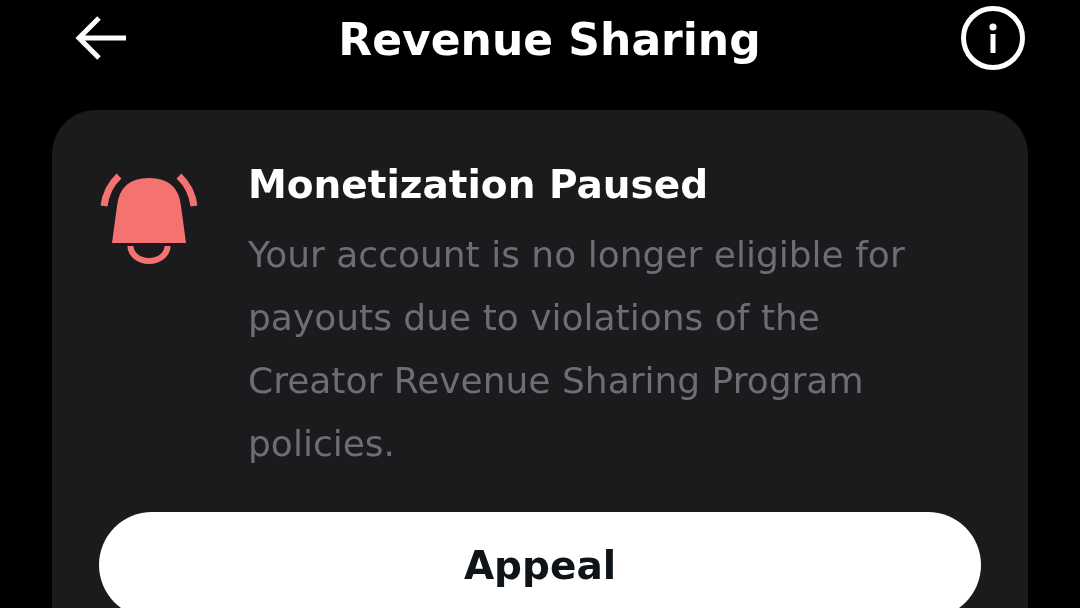 This screenshot has width=1080, height=608. I want to click on bell-icon, so click(149, 218).